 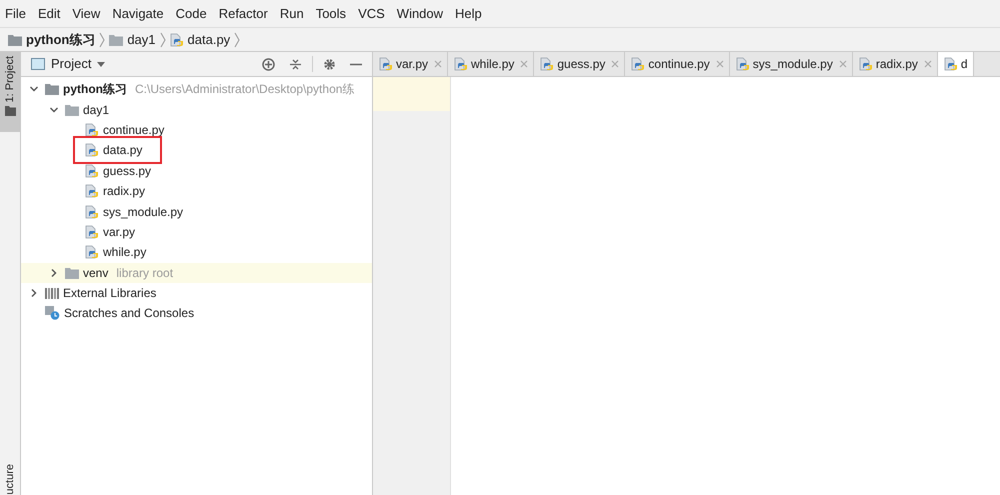 What do you see at coordinates (96, 109) in the screenshot?
I see `tree-item: day1` at bounding box center [96, 109].